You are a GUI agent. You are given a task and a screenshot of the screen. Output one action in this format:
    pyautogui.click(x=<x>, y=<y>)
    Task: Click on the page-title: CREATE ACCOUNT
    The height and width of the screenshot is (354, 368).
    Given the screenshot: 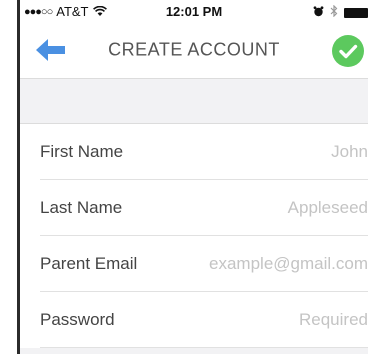 What is the action you would take?
    pyautogui.click(x=194, y=49)
    